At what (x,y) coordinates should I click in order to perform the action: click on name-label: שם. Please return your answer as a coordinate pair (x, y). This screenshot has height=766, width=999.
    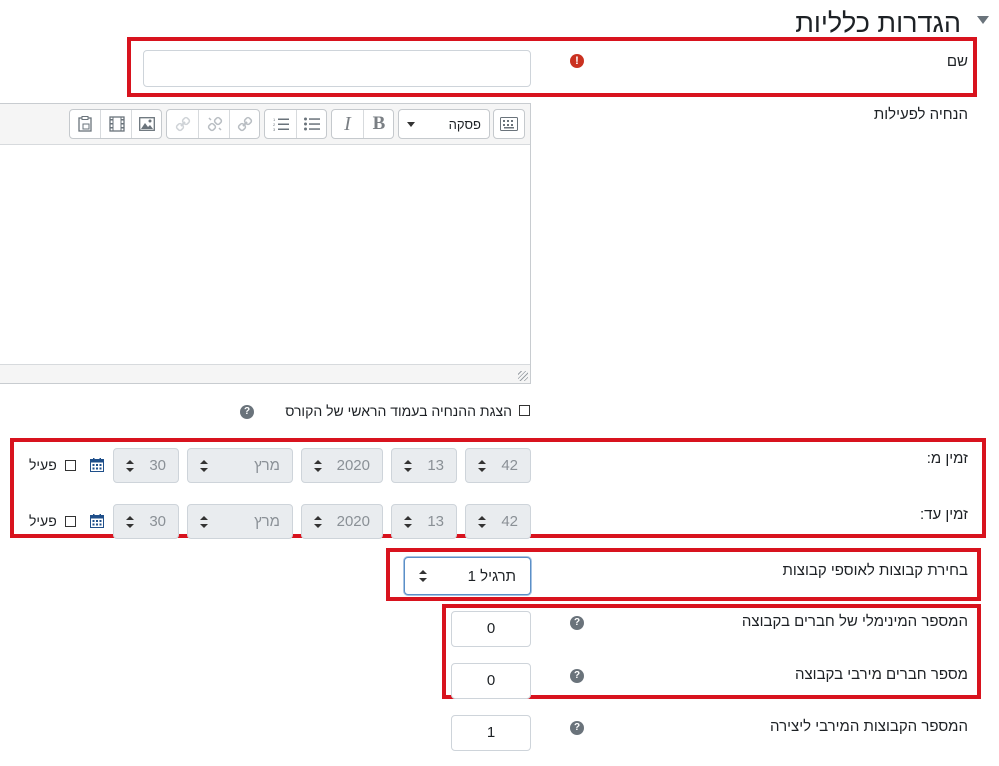
    Looking at the image, I should click on (957, 61).